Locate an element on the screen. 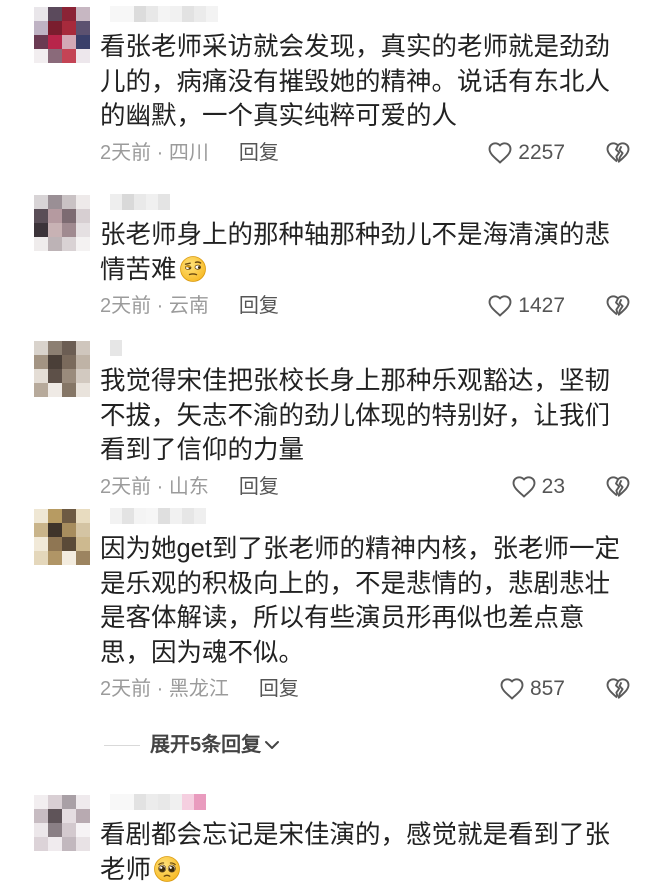 The width and height of the screenshot is (660, 893). like-button: 857 is located at coordinates (532, 689).